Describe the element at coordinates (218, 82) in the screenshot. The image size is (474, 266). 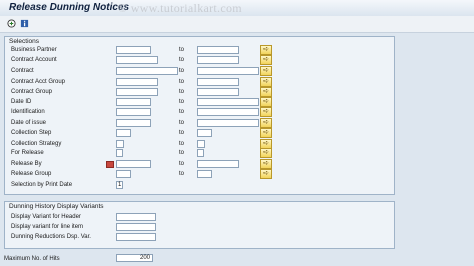
I see `contract-acct-group-to-field` at that location.